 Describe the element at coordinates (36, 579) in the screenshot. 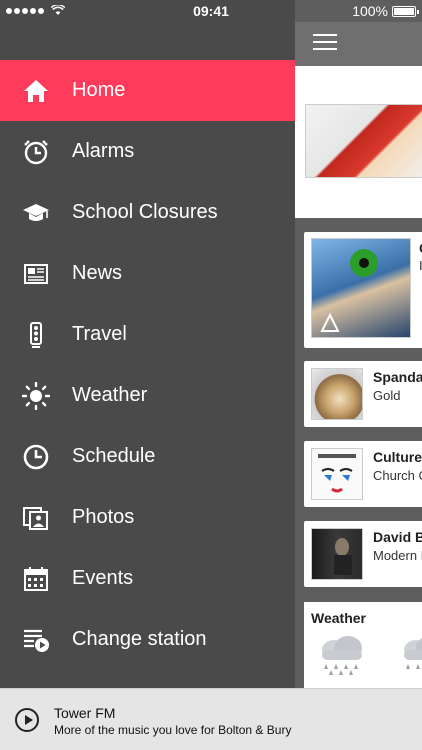

I see `calendar-icon` at that location.